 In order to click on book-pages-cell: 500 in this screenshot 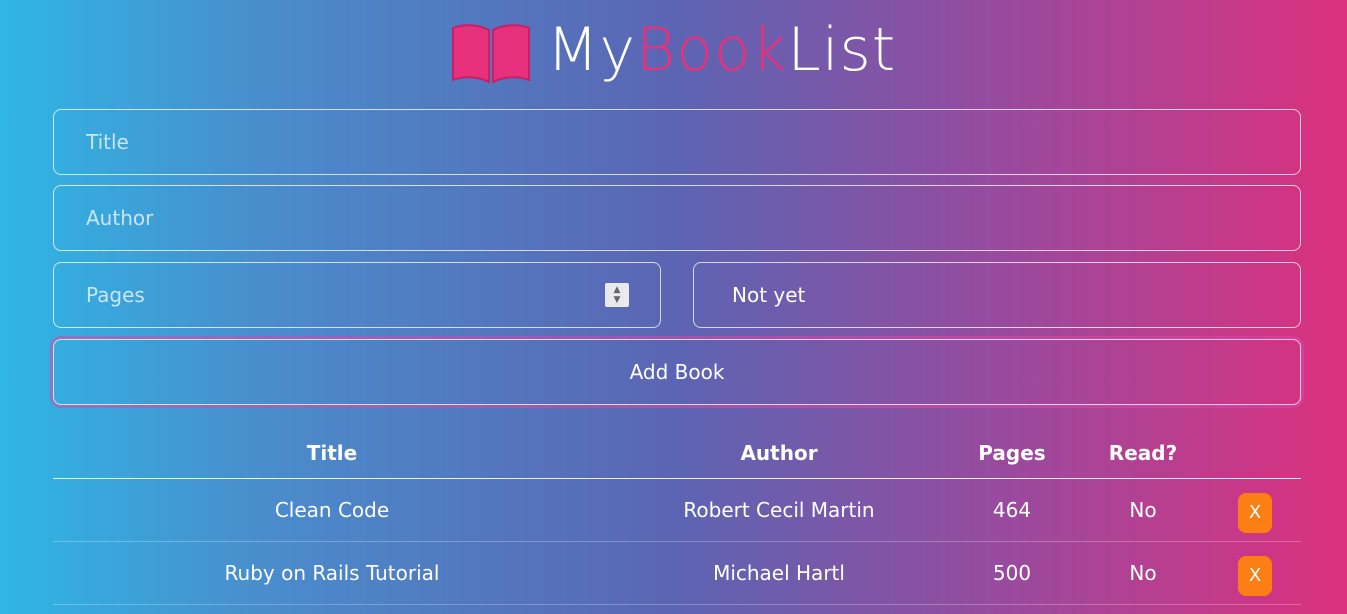, I will do `click(1012, 573)`.